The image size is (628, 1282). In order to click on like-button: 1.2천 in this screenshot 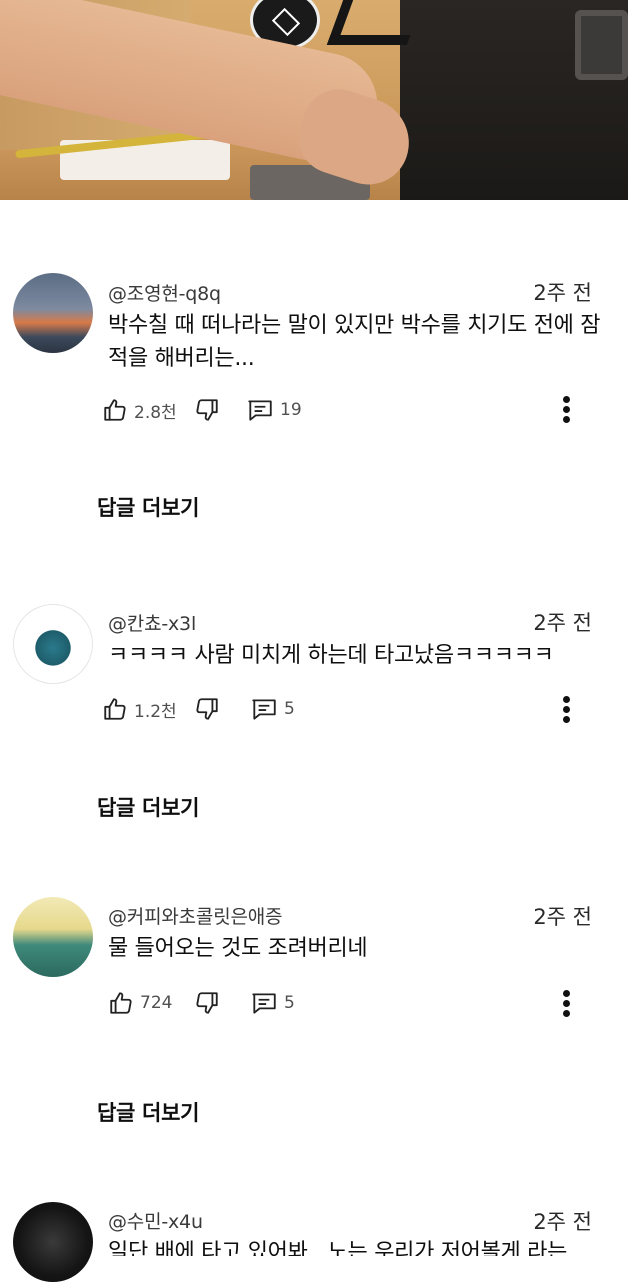, I will do `click(139, 709)`.